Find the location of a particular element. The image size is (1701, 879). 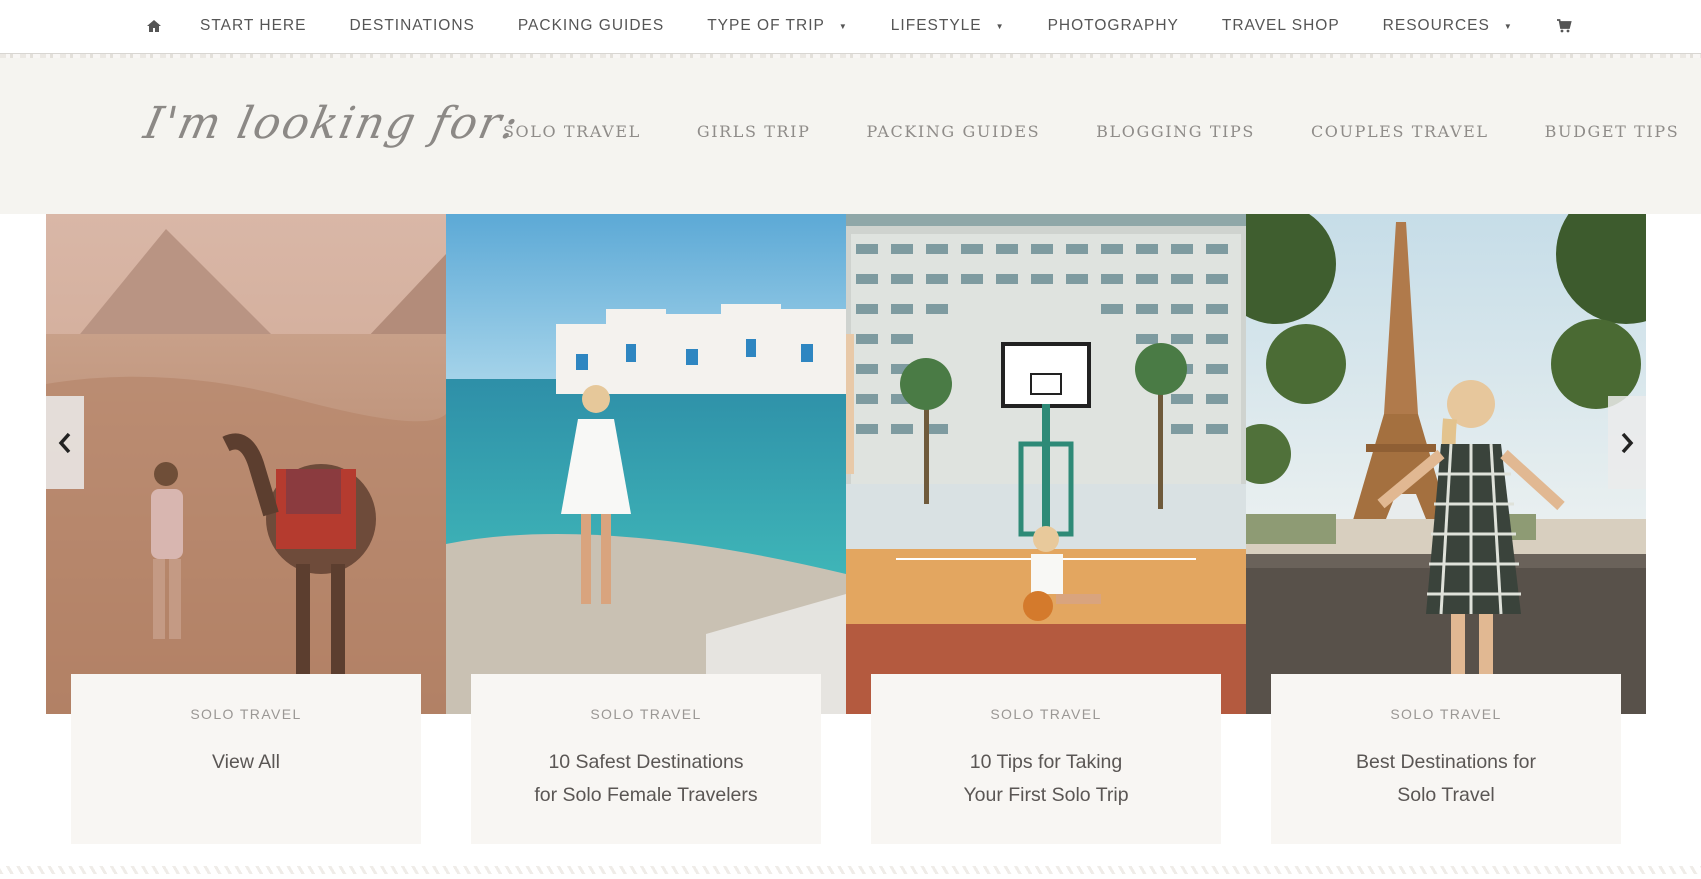

cart-link is located at coordinates (1564, 26).